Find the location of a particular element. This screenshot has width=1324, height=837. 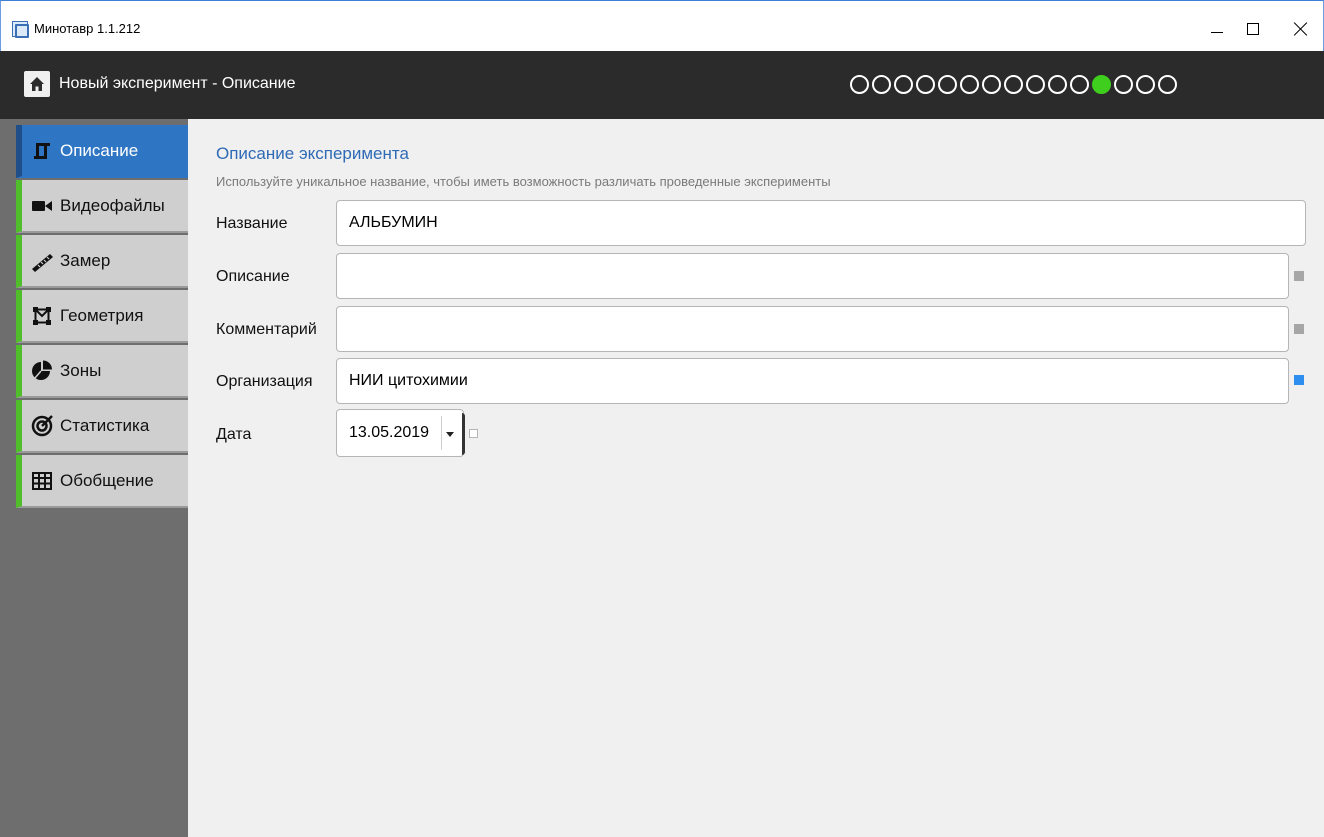

maximize-icon is located at coordinates (1253, 29).